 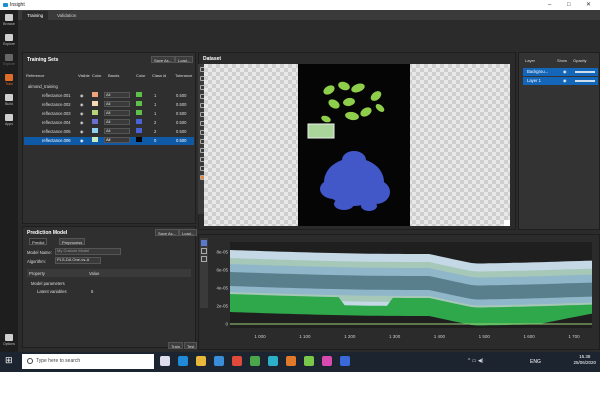 I want to click on taskbar-search: Type here to search, so click(x=88, y=361).